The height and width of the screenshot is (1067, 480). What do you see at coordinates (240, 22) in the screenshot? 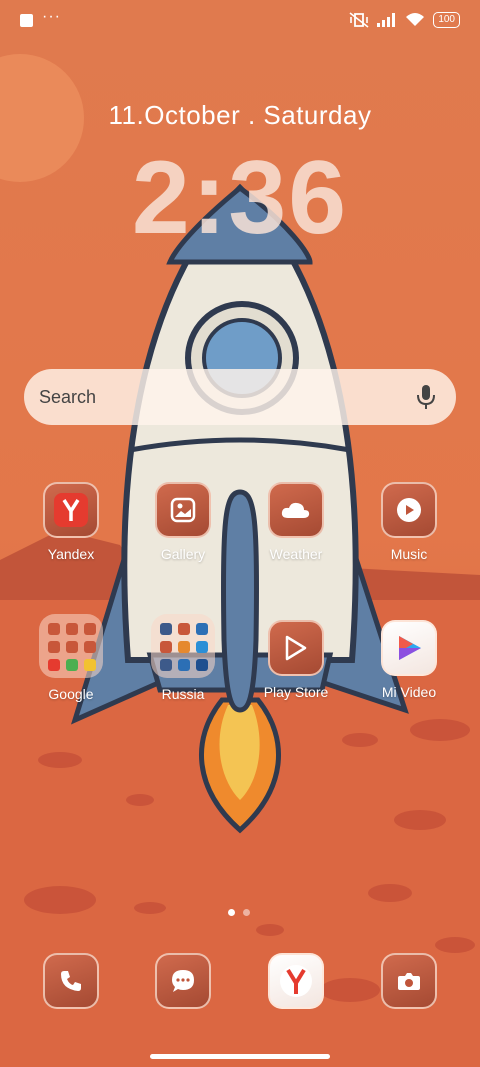
I see `status-bar: ··· 100` at bounding box center [240, 22].